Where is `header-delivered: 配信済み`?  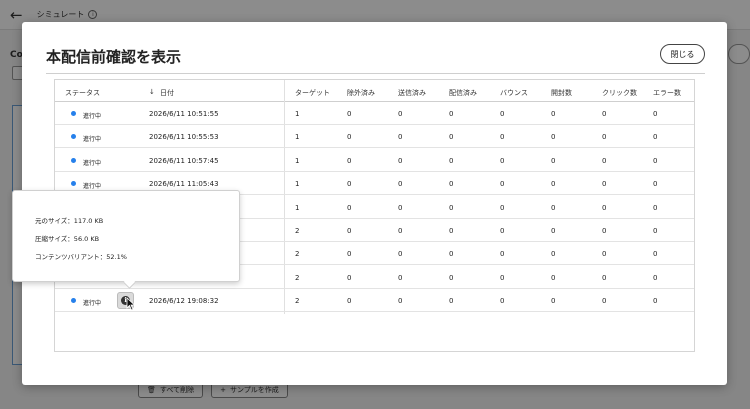 header-delivered: 配信済み is located at coordinates (463, 93).